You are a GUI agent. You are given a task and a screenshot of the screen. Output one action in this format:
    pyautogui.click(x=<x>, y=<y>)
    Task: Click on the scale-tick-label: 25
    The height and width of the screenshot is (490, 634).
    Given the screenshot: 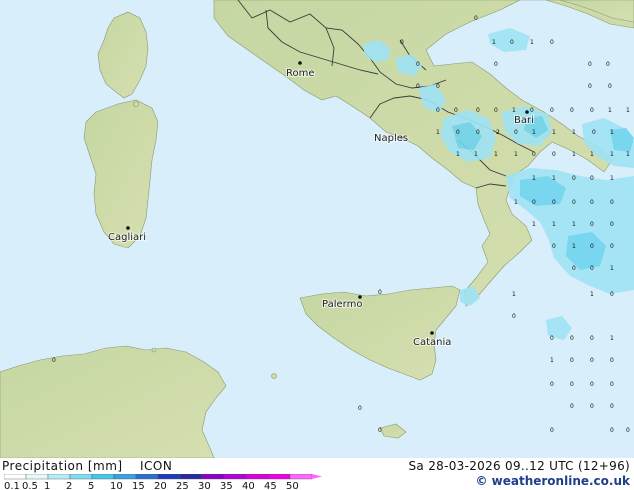 What is the action you would take?
    pyautogui.click(x=182, y=485)
    